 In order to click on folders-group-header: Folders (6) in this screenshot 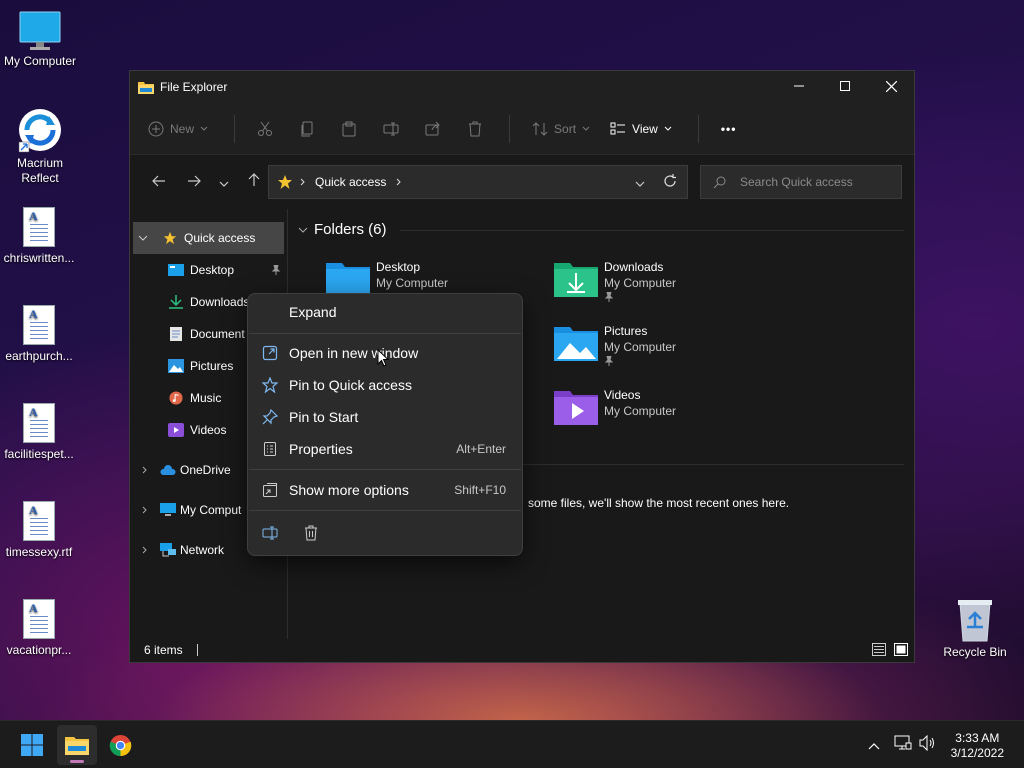, I will do `click(342, 229)`.